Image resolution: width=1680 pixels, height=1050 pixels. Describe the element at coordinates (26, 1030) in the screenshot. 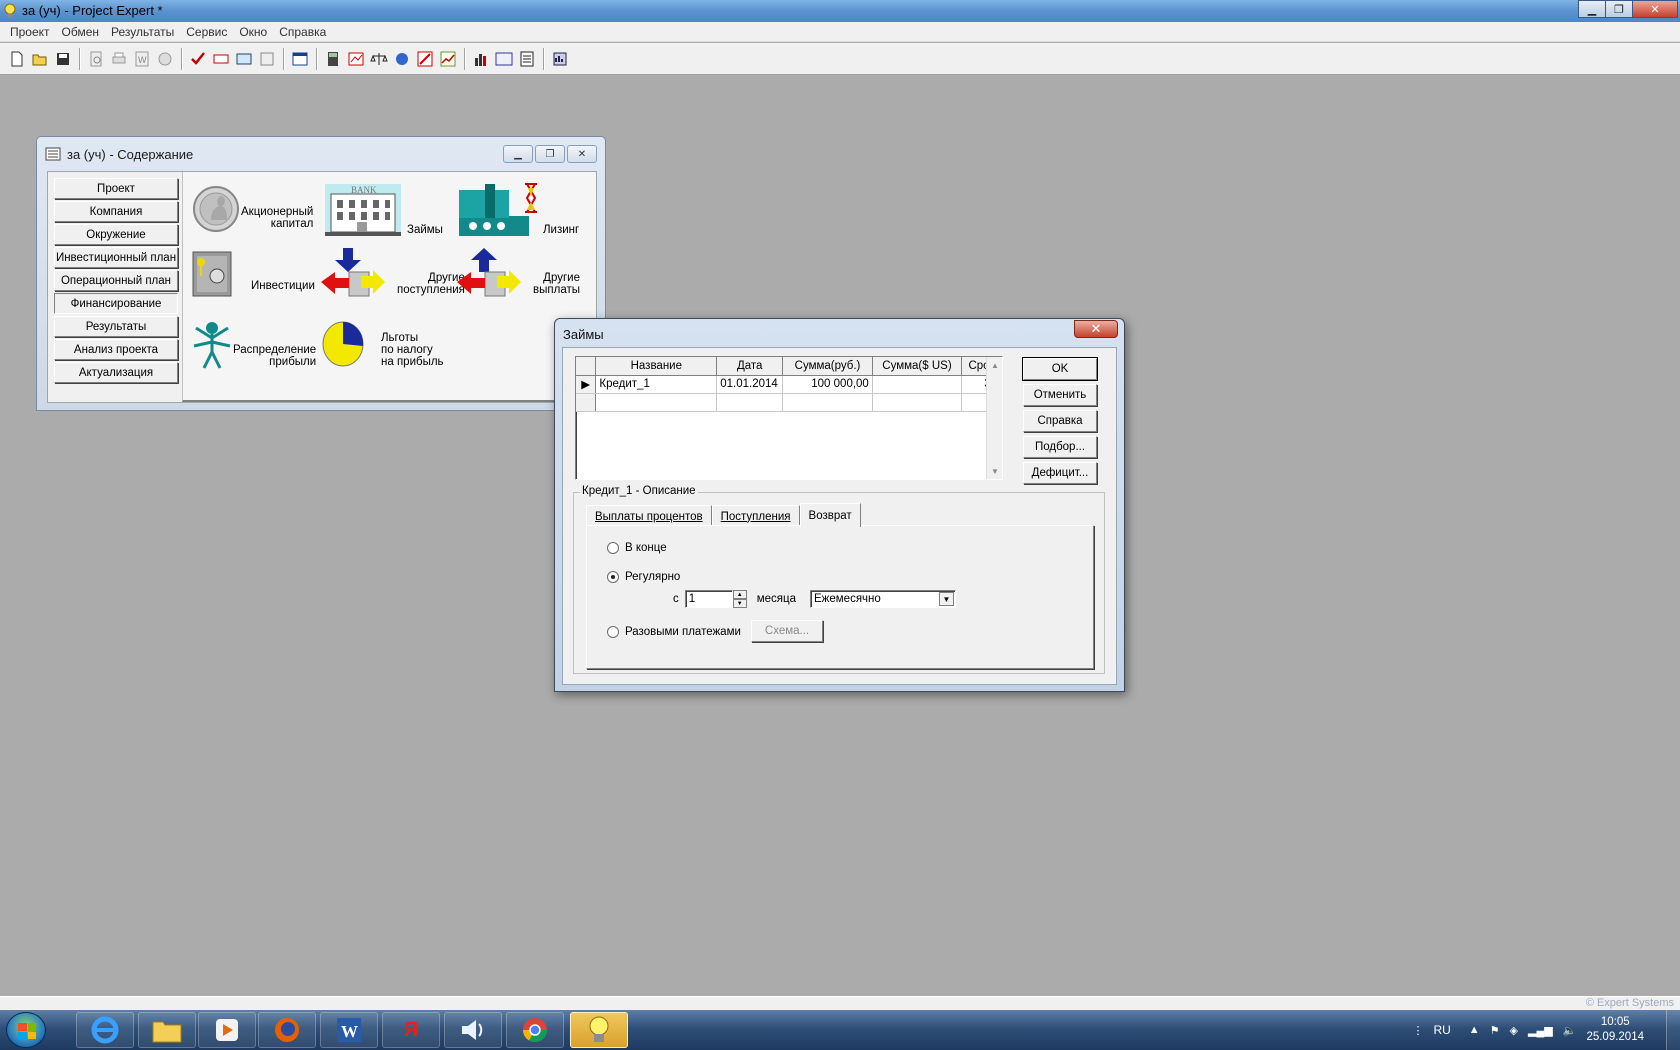

I see `start-button` at that location.